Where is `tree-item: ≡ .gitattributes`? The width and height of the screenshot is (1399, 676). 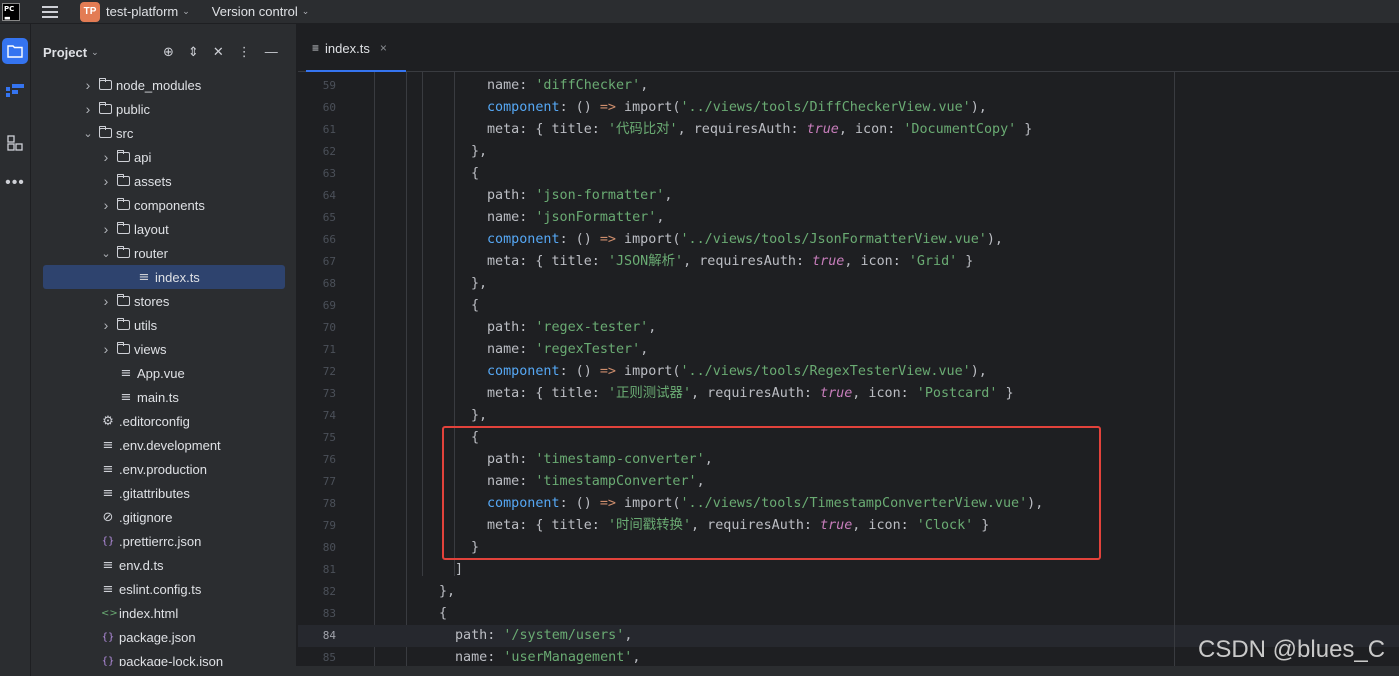
tree-item: ≡ .gitattributes is located at coordinates (164, 493).